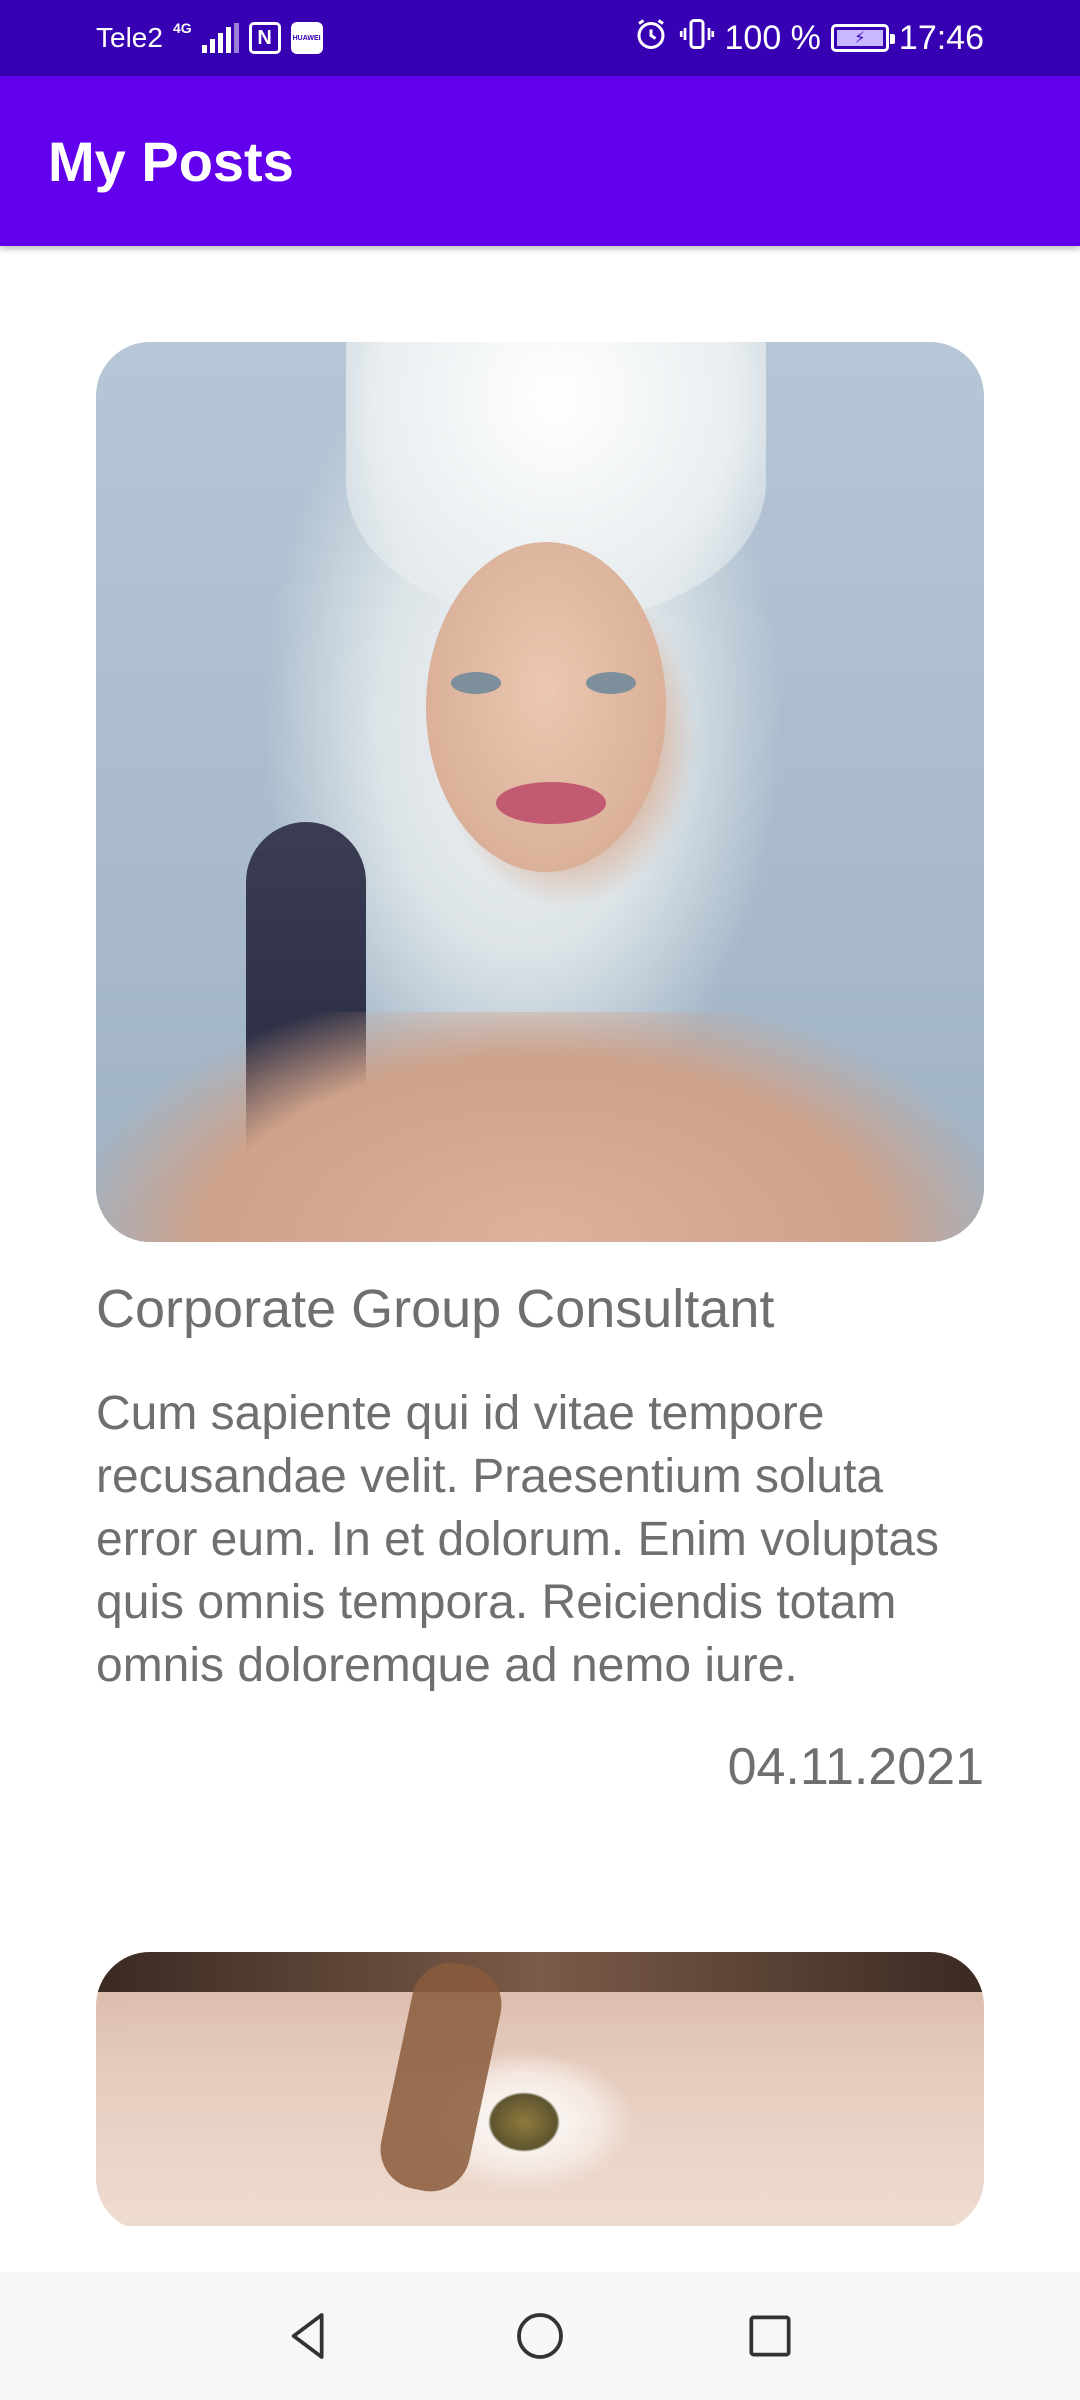 The image size is (1080, 2400). I want to click on battery-percent-label: 100 %, so click(772, 37).